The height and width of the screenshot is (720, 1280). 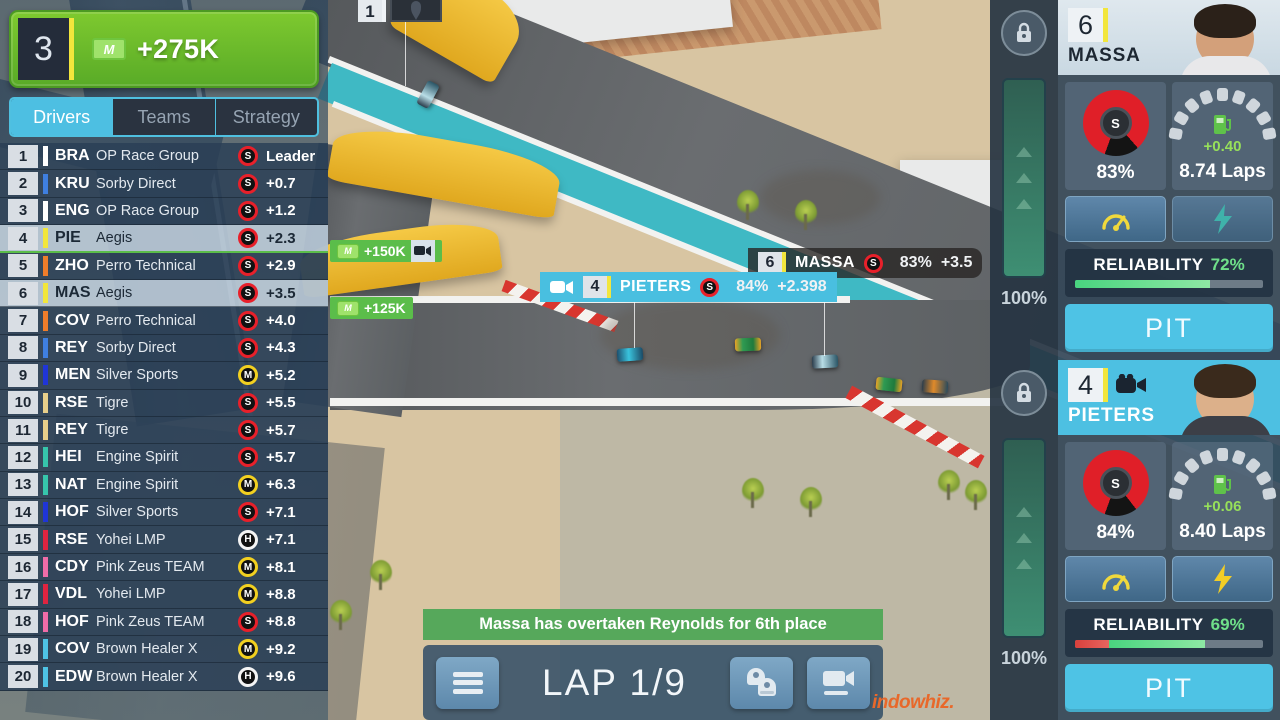 I want to click on tab-teams: Teams, so click(x=164, y=117).